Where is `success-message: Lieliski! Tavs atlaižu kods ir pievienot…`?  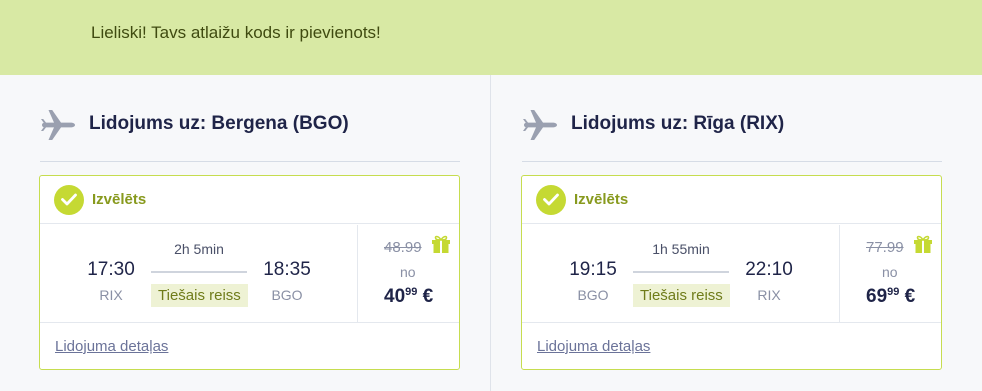
success-message: Lieliski! Tavs atlaižu kods ir pievienot… is located at coordinates (236, 32).